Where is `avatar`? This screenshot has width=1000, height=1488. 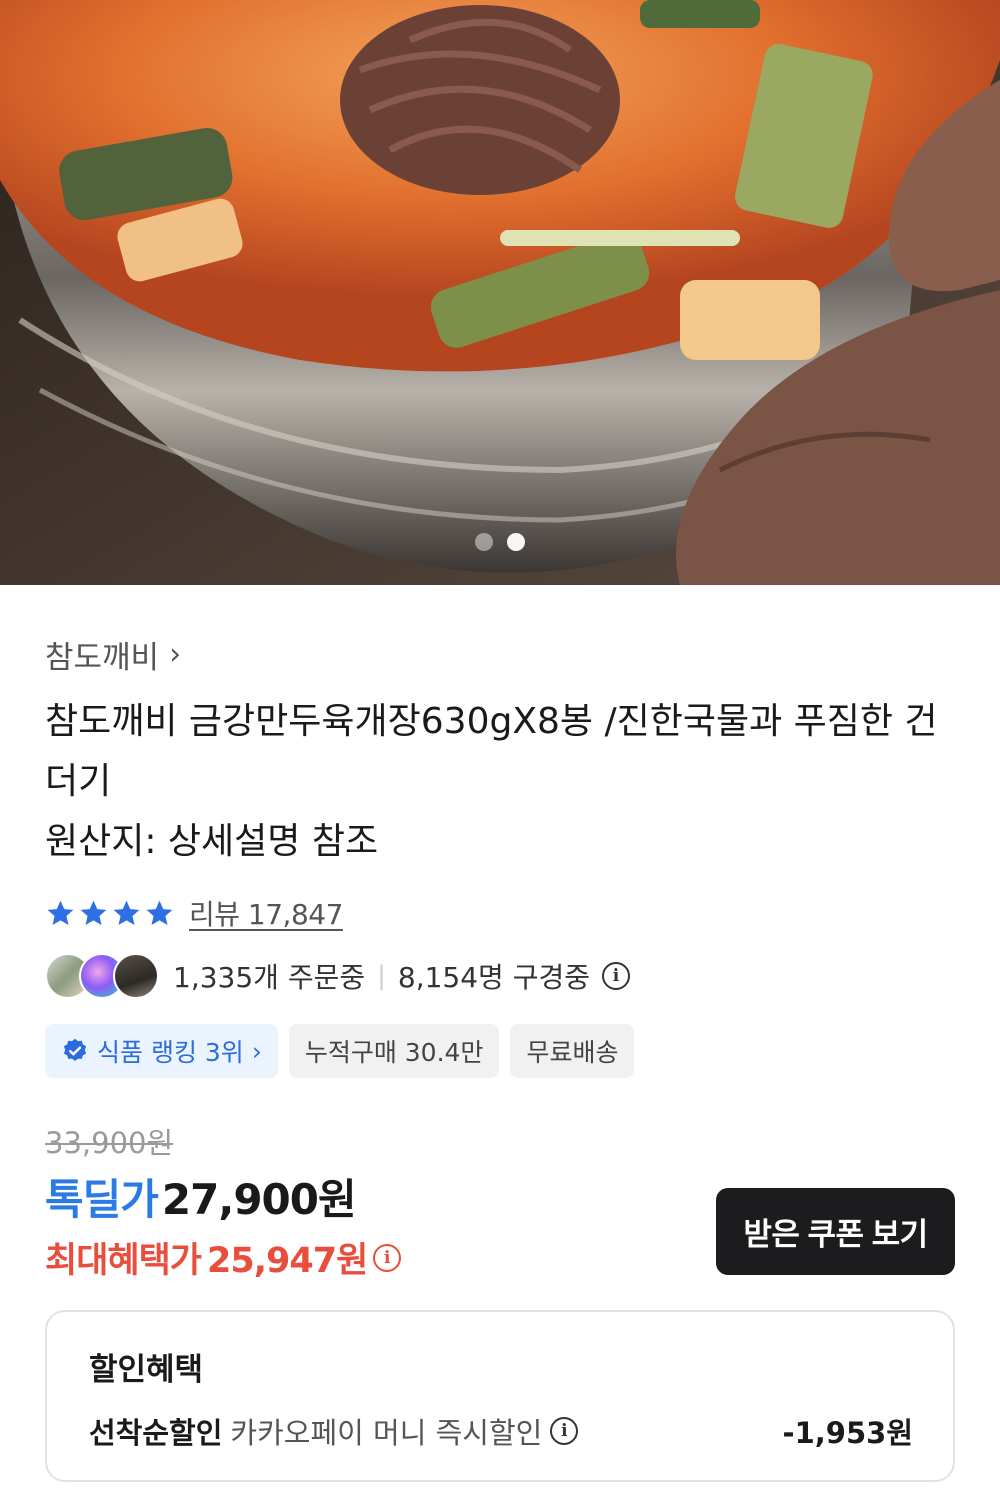
avatar is located at coordinates (136, 976).